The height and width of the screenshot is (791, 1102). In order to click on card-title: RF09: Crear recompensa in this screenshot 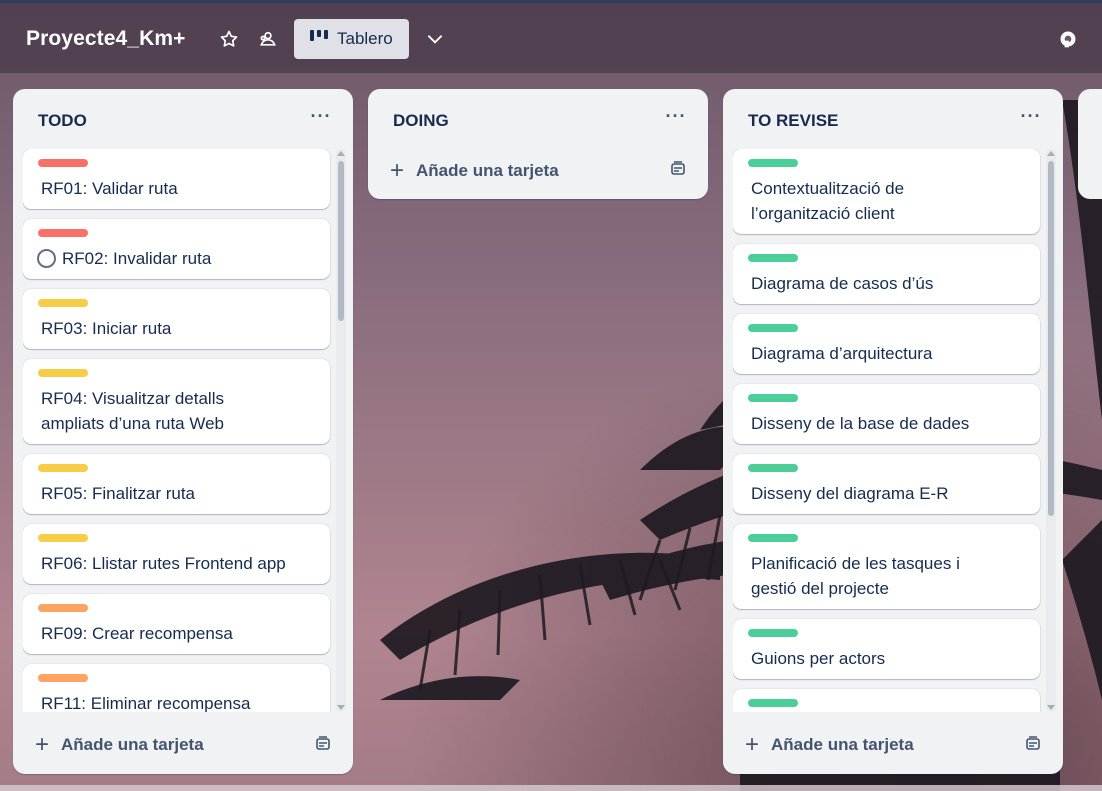, I will do `click(137, 633)`.